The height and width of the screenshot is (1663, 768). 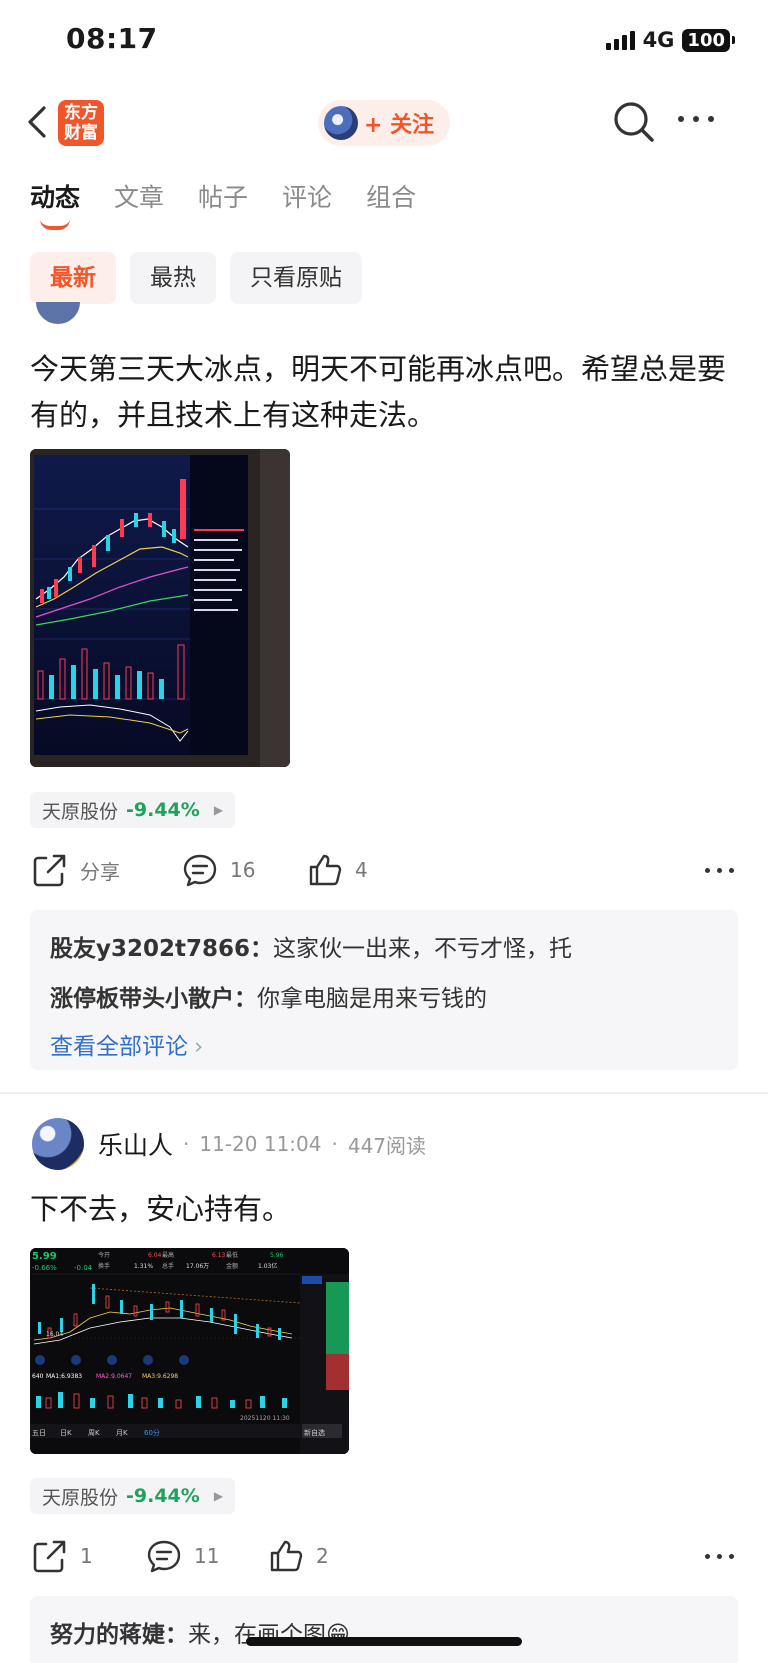 I want to click on like-count: 2, so click(x=322, y=1556).